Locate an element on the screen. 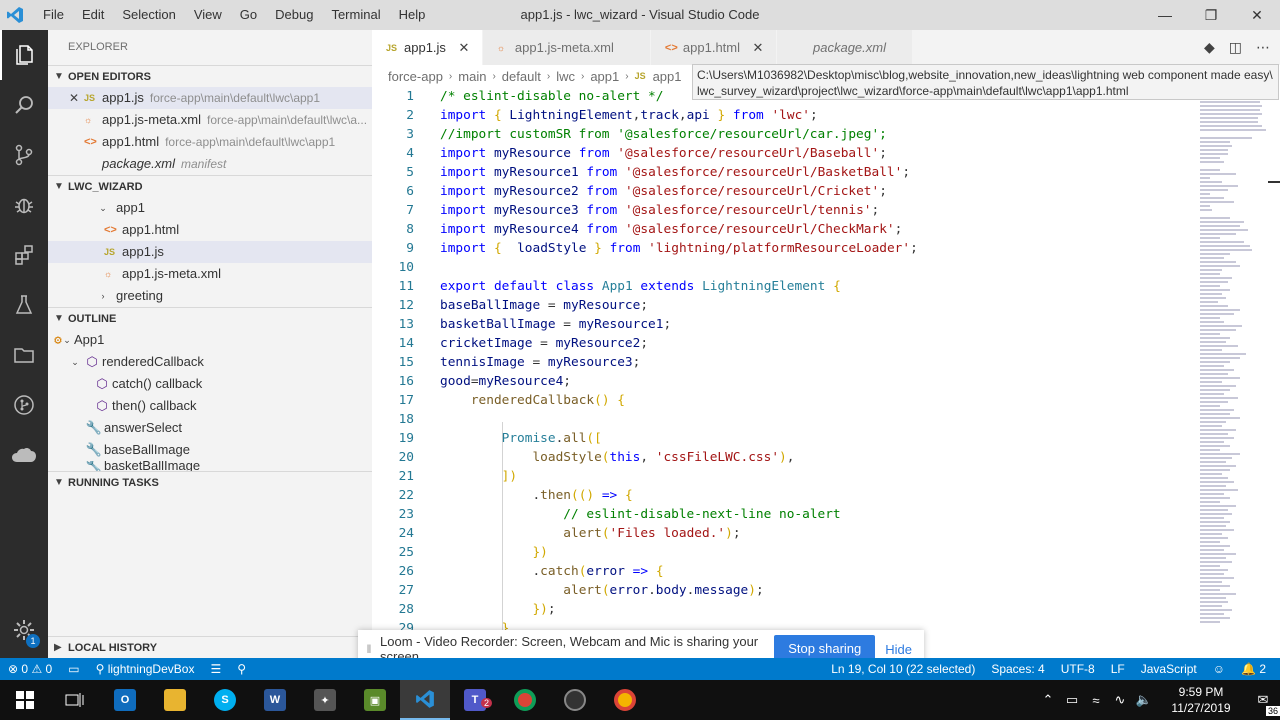 This screenshot has width=1280, height=720. outline-item: ⬡ then() callback is located at coordinates (210, 406).